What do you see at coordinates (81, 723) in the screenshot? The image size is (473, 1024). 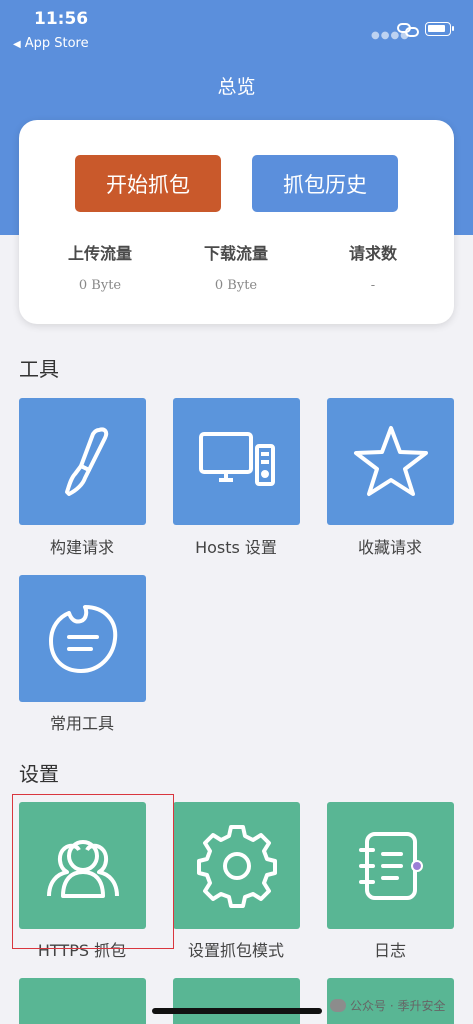 I see `tile-label: 常用工具` at bounding box center [81, 723].